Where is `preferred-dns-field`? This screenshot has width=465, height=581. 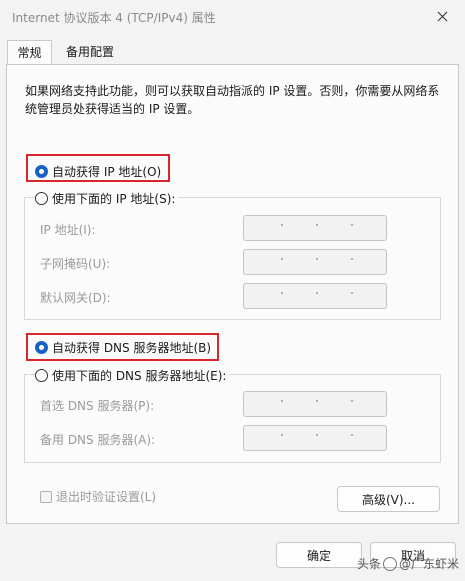 preferred-dns-field is located at coordinates (315, 404).